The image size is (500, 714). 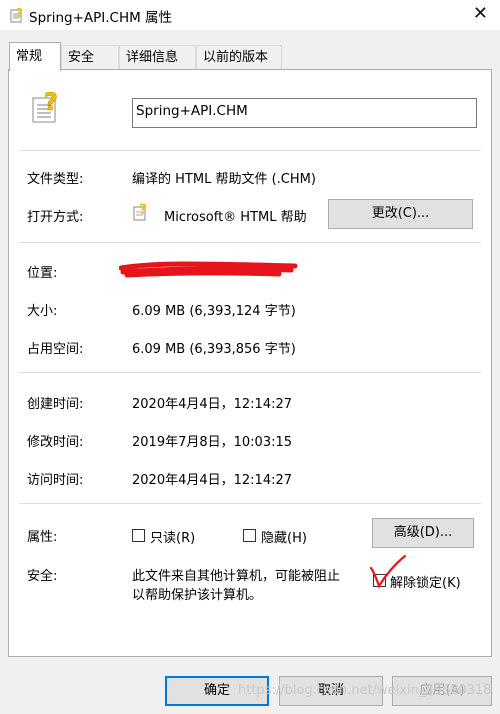 What do you see at coordinates (365, 690) in the screenshot?
I see `watermark-text: https://blog.csdn.net/weixin_45680318` at bounding box center [365, 690].